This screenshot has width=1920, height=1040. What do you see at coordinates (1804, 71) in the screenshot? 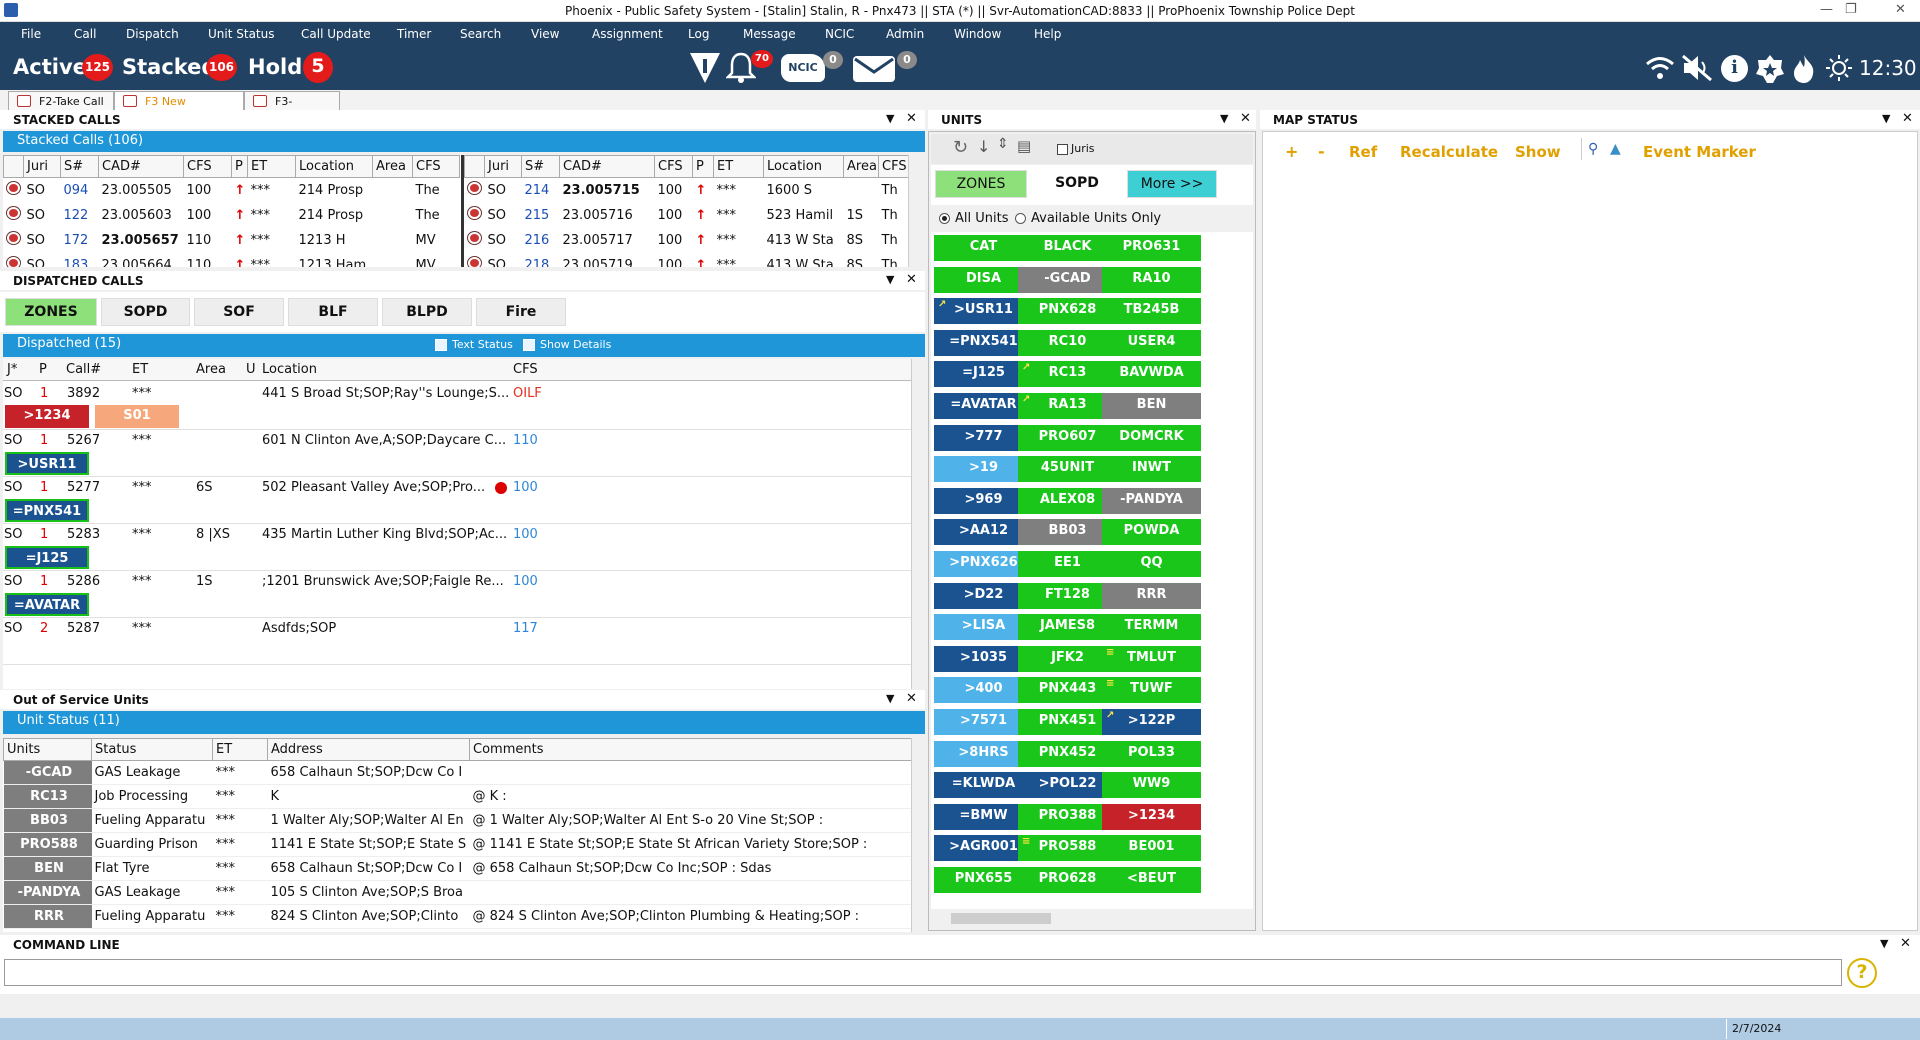
I see `fire-icon` at bounding box center [1804, 71].